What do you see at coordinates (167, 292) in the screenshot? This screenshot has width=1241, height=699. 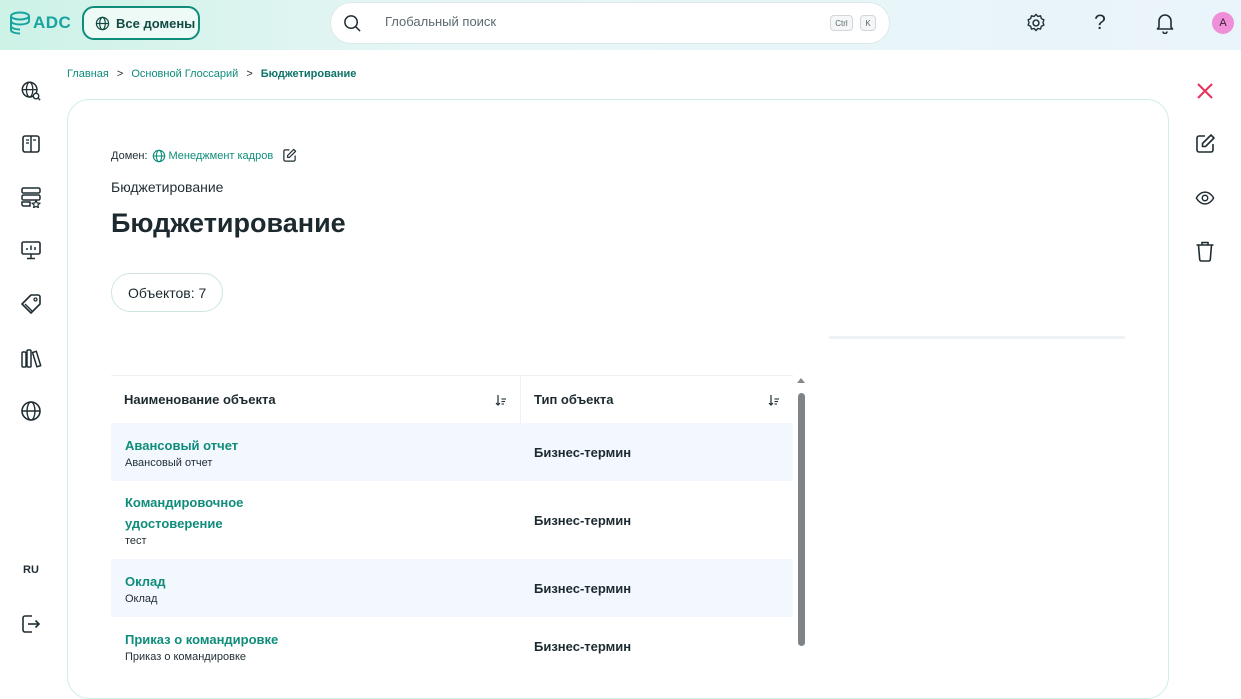 I see `objects-count-badge: Объектов: 7` at bounding box center [167, 292].